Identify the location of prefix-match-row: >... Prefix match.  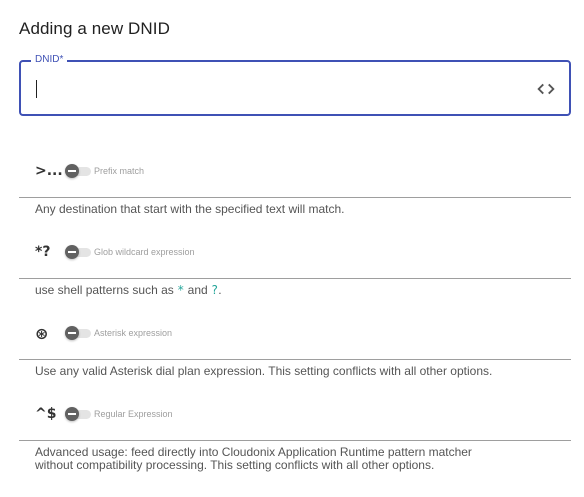
(89, 171).